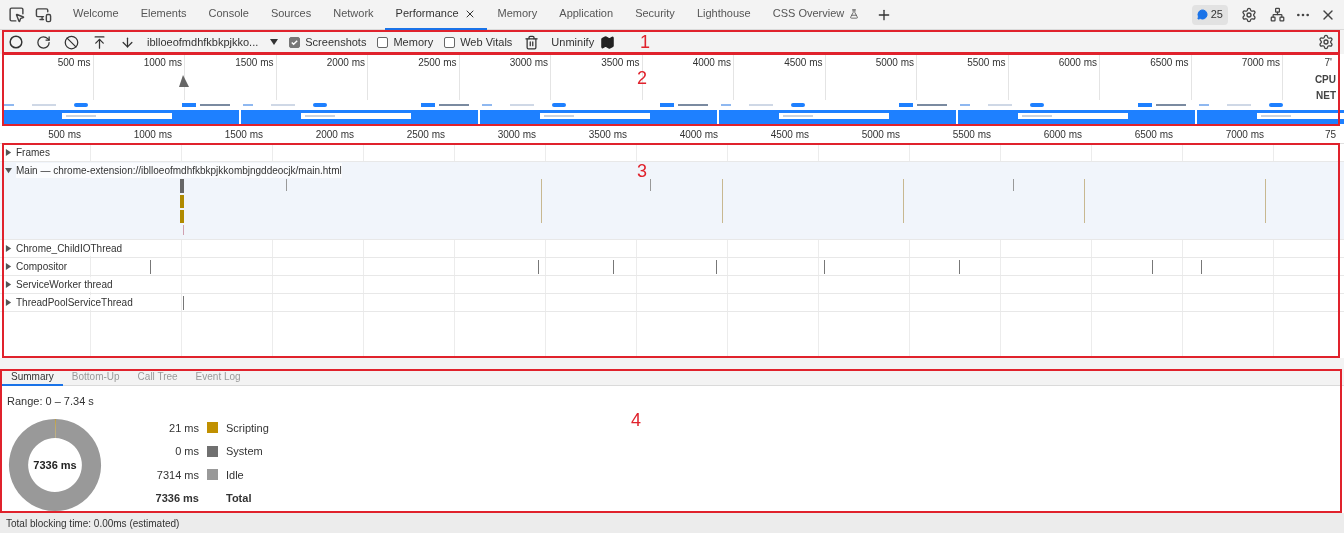 The width and height of the screenshot is (1344, 533). What do you see at coordinates (42, 266) in the screenshot?
I see `track-label: Compositor` at bounding box center [42, 266].